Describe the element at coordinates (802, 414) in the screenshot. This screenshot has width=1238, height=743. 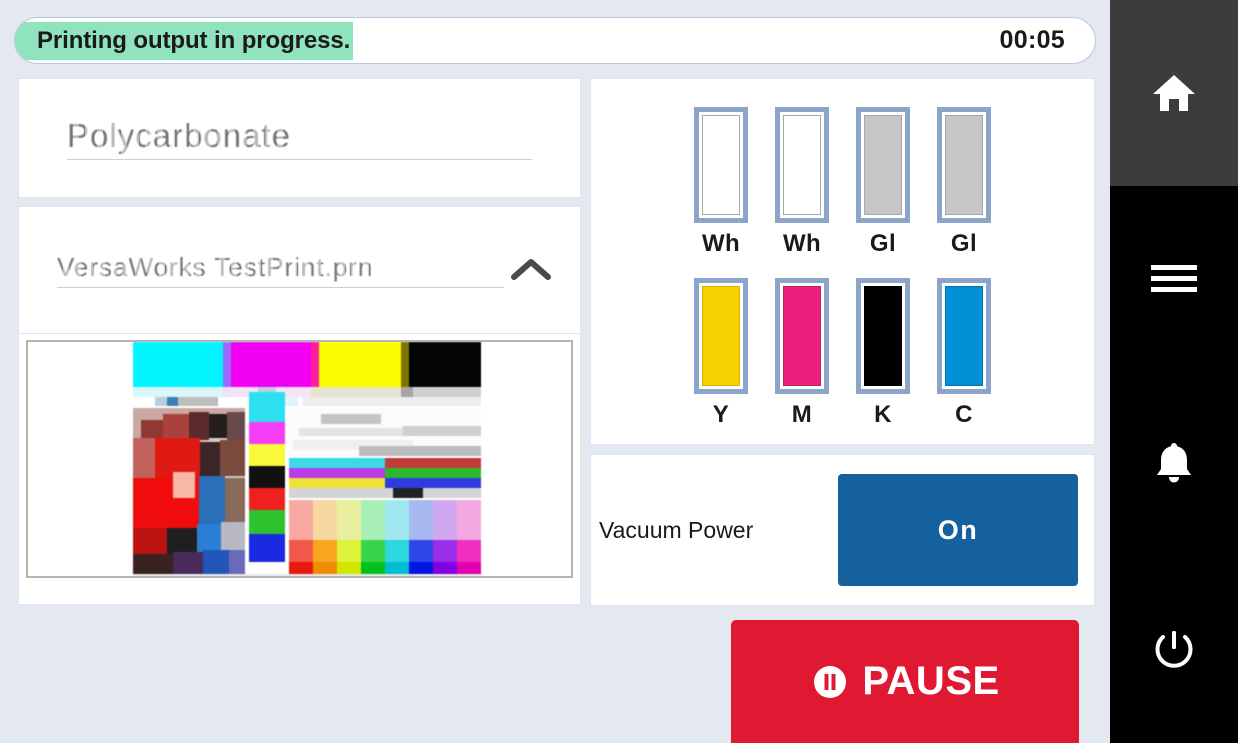
I see `ink-label: M` at that location.